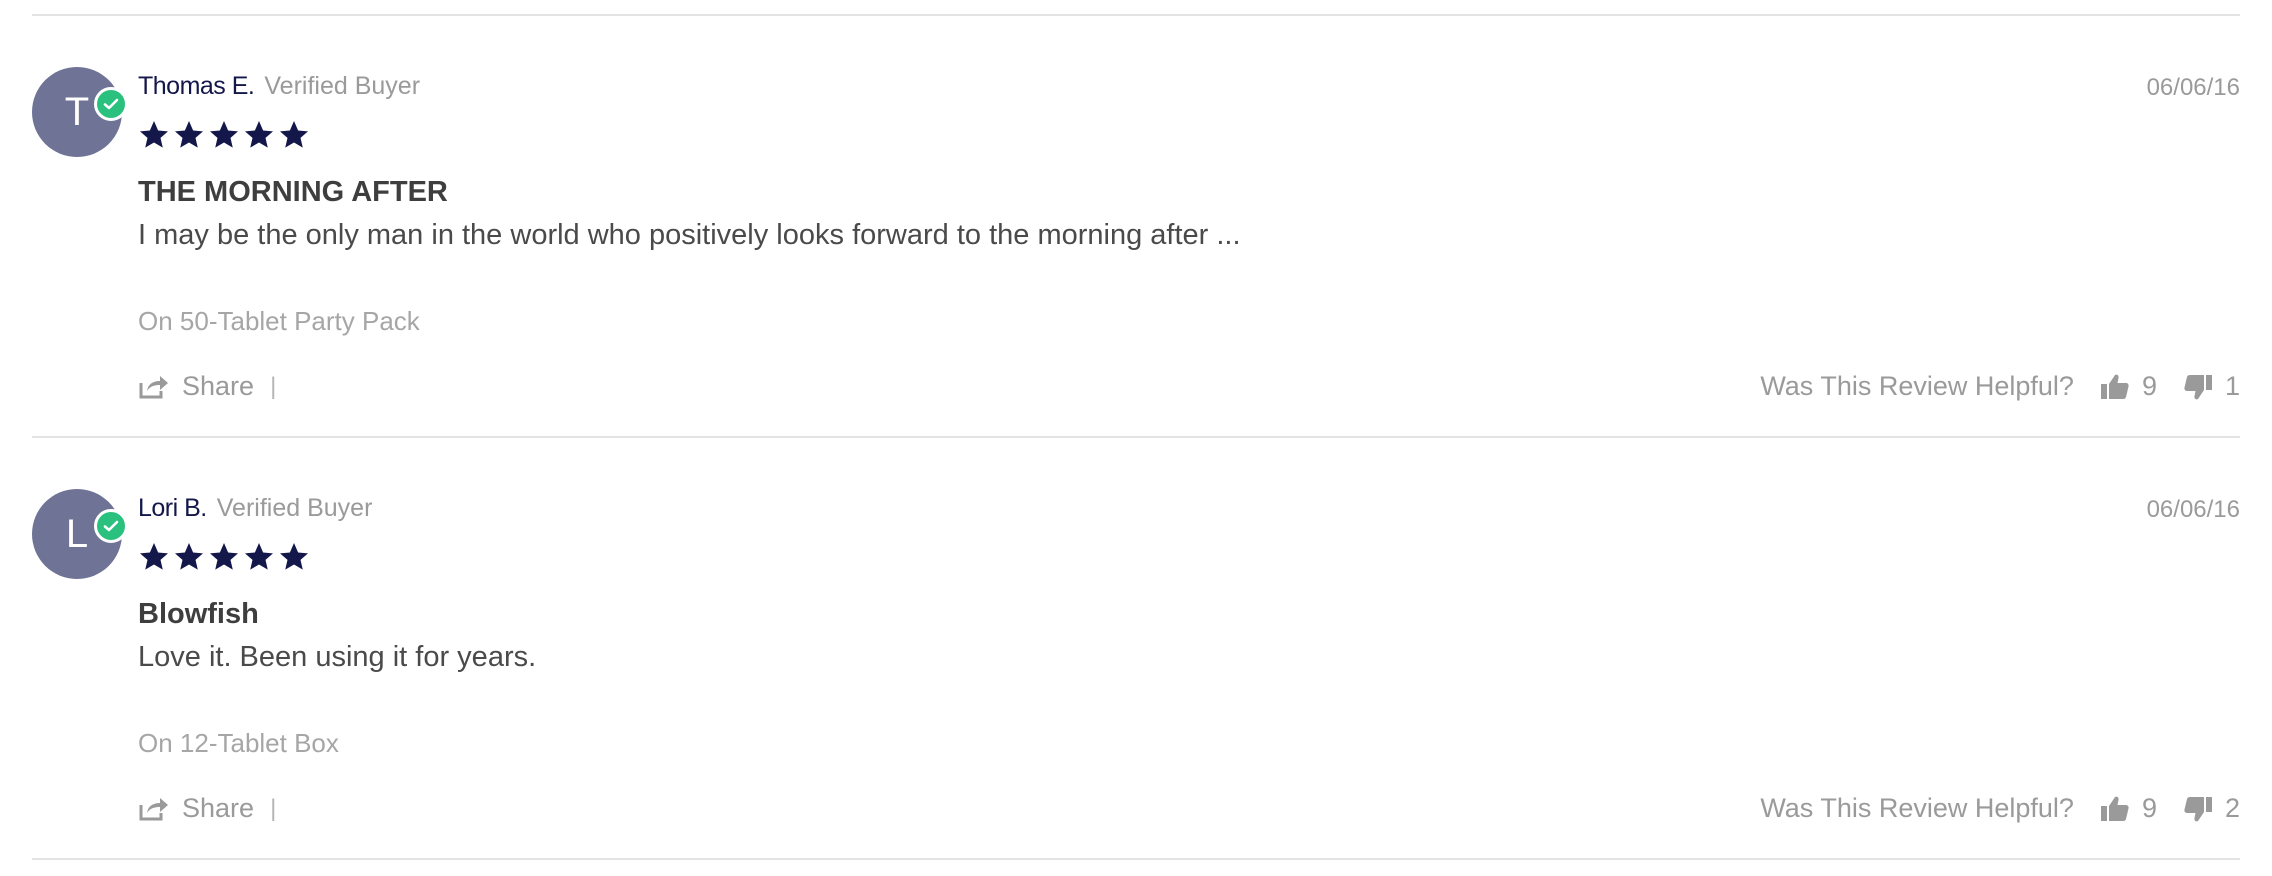  What do you see at coordinates (196, 86) in the screenshot?
I see `author-name: Thomas E.` at bounding box center [196, 86].